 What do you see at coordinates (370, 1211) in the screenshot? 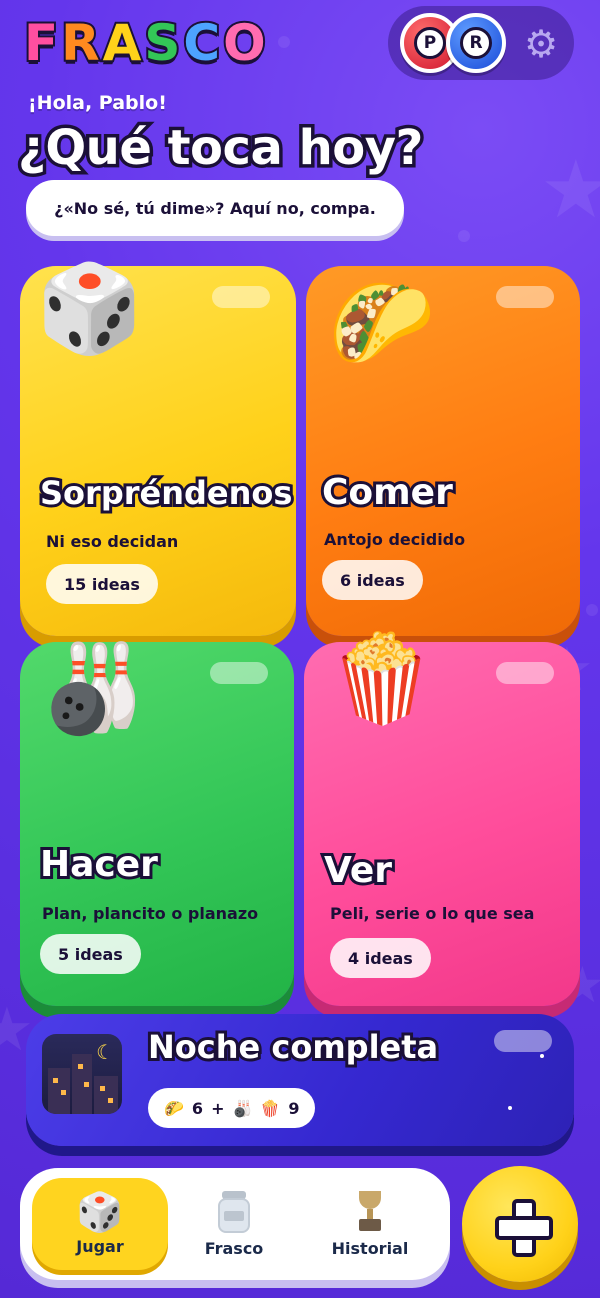
I see `trophy-icon` at bounding box center [370, 1211].